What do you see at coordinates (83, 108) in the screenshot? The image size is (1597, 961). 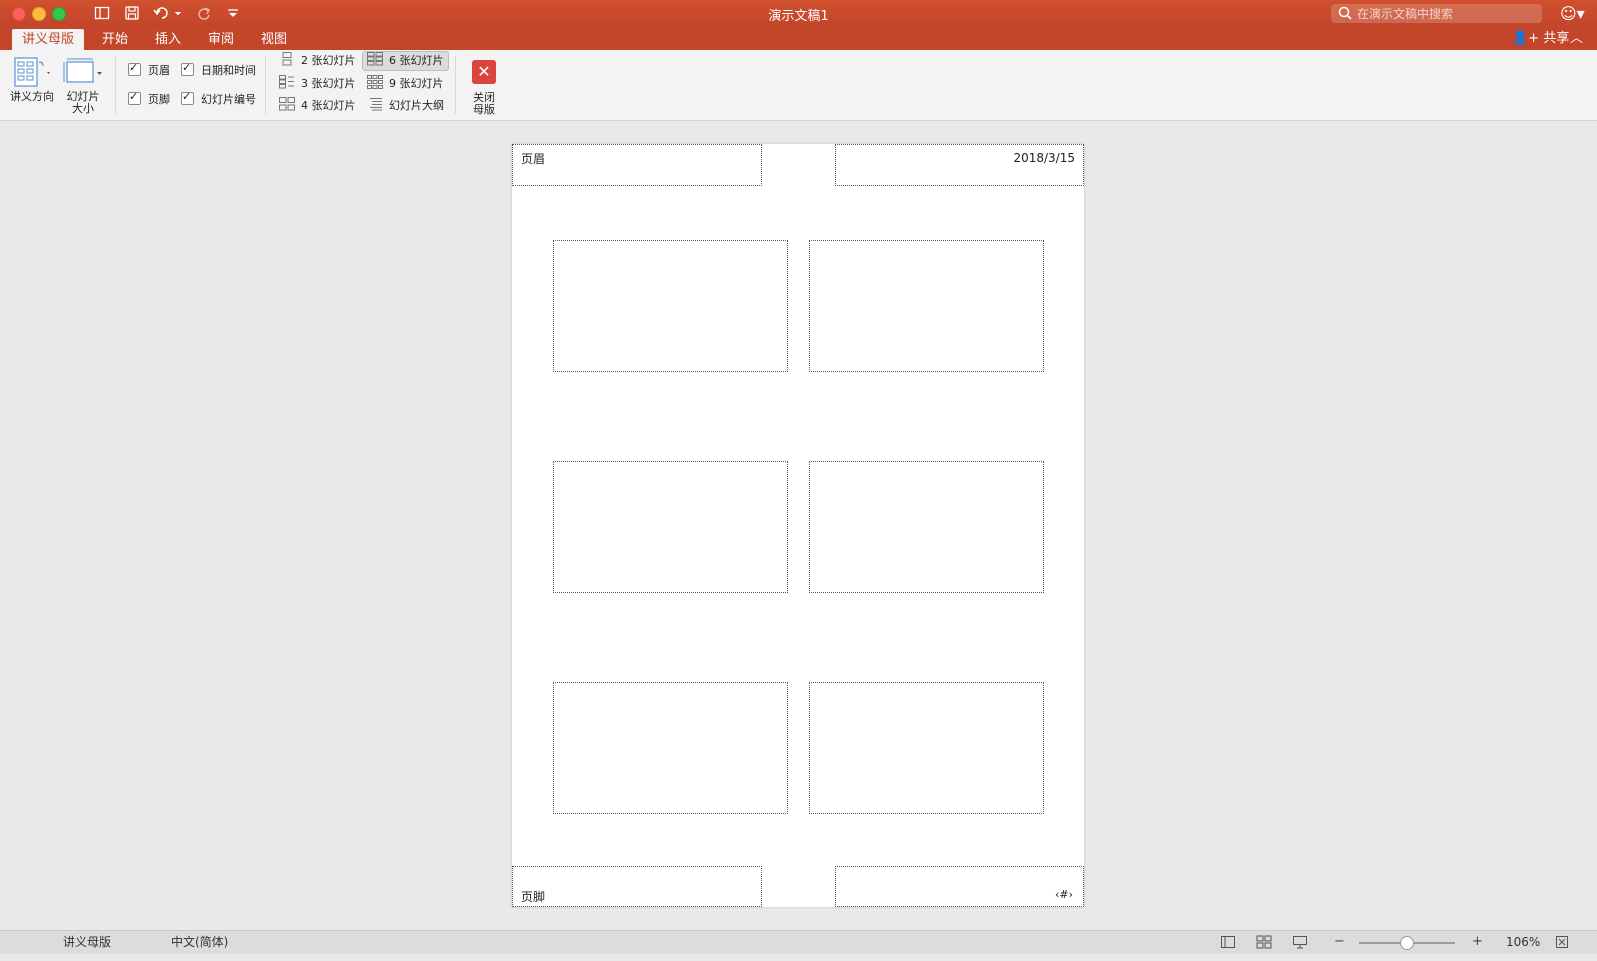 I see `slide-size-label-2: 大小` at bounding box center [83, 108].